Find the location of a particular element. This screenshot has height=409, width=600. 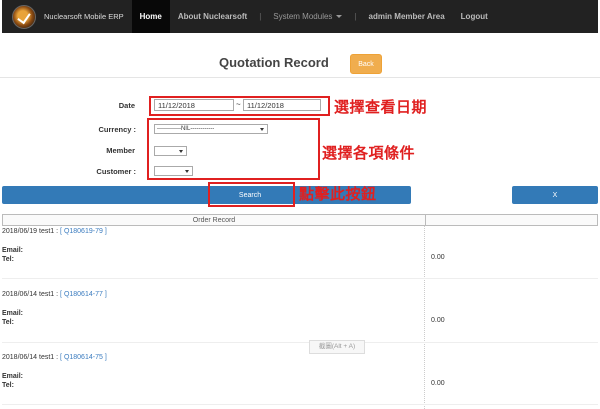

nuclearsoft-logo-icon is located at coordinates (24, 16).